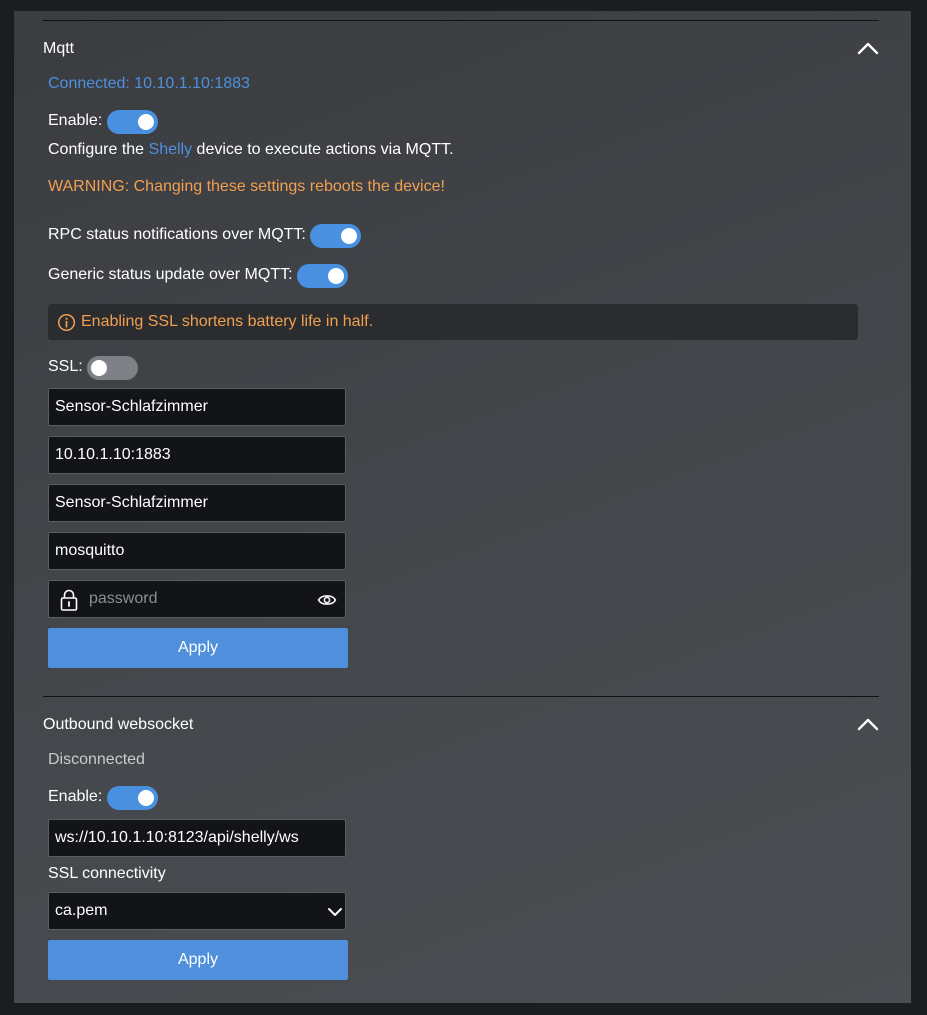 The width and height of the screenshot is (927, 1015). Describe the element at coordinates (335, 236) in the screenshot. I see `rpc-notifications-toggle` at that location.